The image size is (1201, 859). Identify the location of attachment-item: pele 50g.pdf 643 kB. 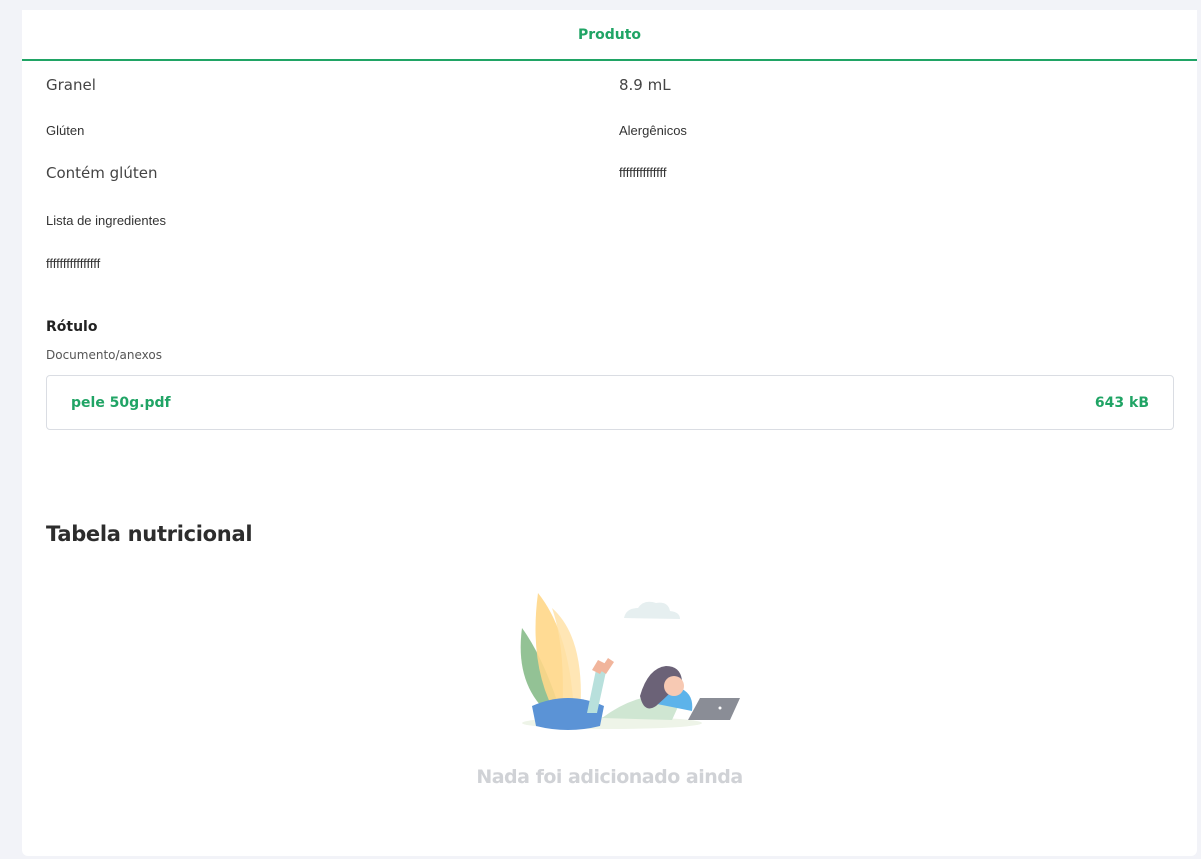
(610, 402).